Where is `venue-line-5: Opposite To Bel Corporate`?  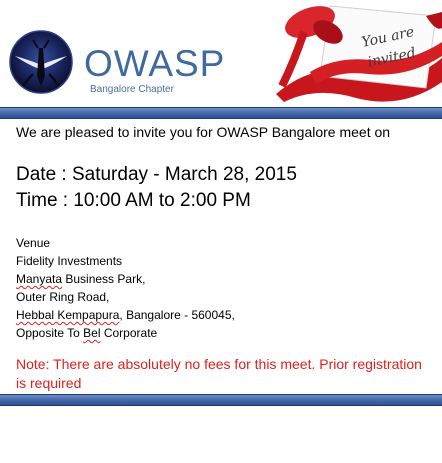 venue-line-5: Opposite To Bel Corporate is located at coordinates (125, 333).